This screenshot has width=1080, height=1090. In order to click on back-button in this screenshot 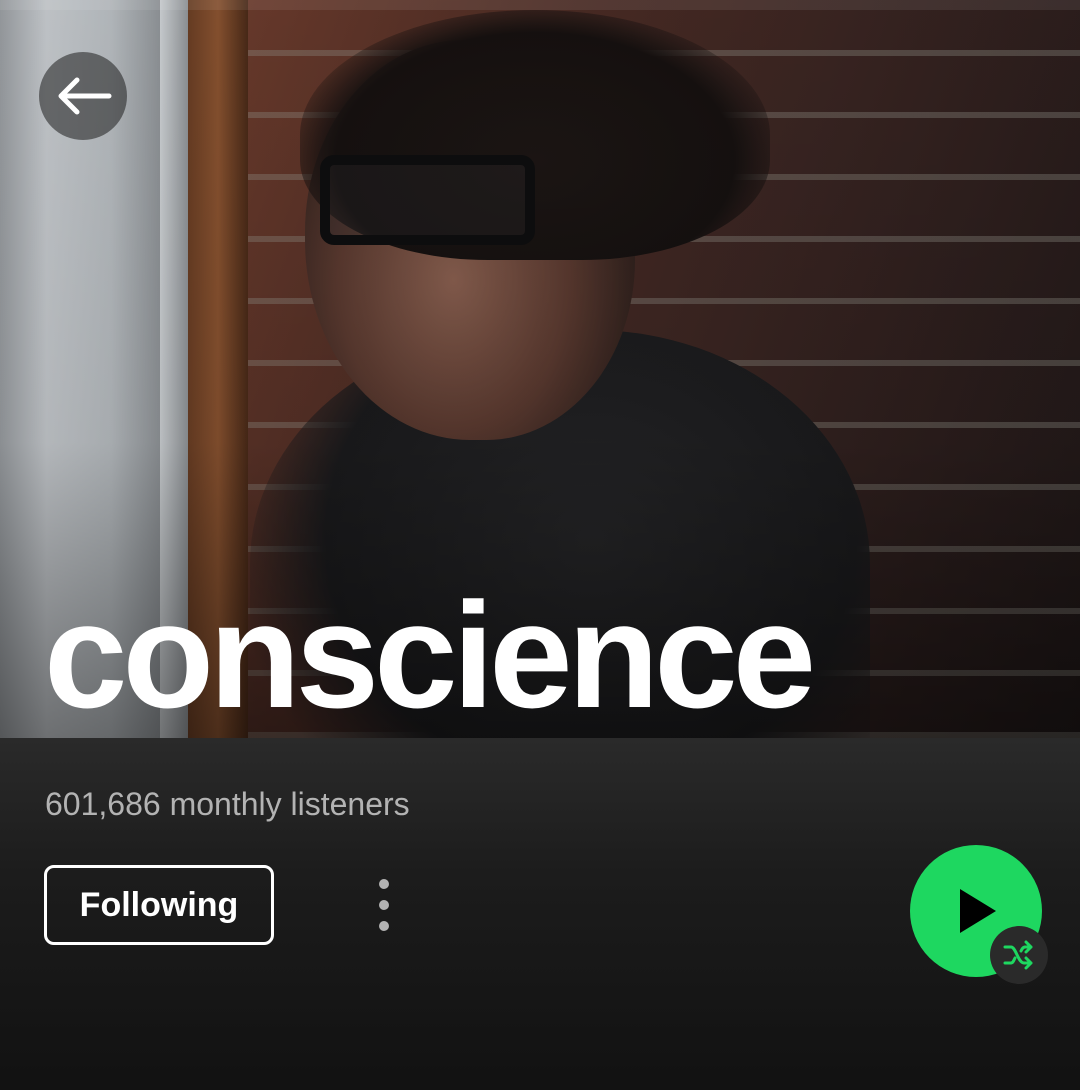, I will do `click(83, 96)`.